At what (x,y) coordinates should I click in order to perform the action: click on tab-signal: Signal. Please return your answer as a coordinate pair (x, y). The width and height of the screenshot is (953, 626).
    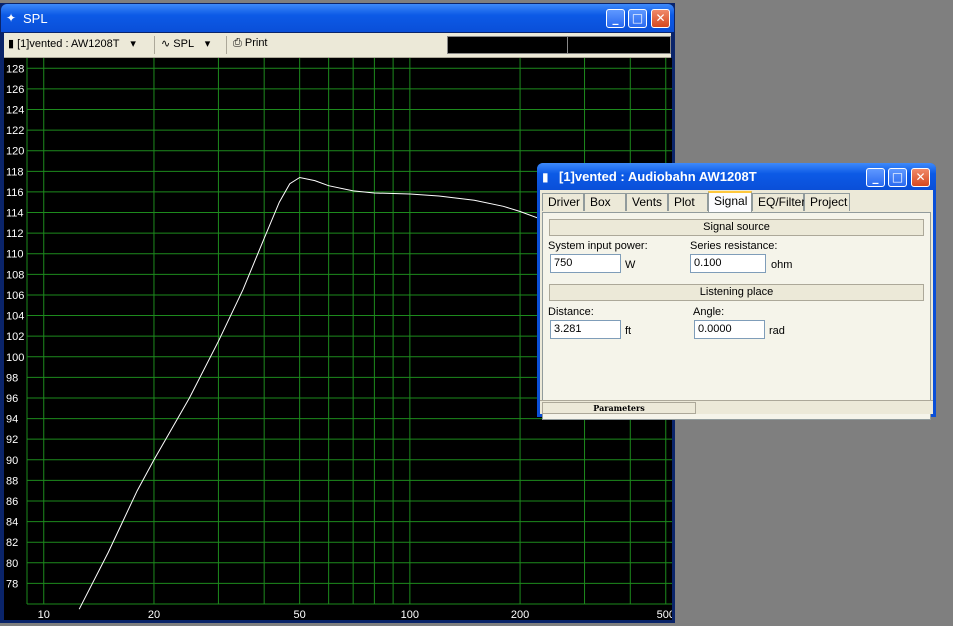
    Looking at the image, I should click on (730, 201).